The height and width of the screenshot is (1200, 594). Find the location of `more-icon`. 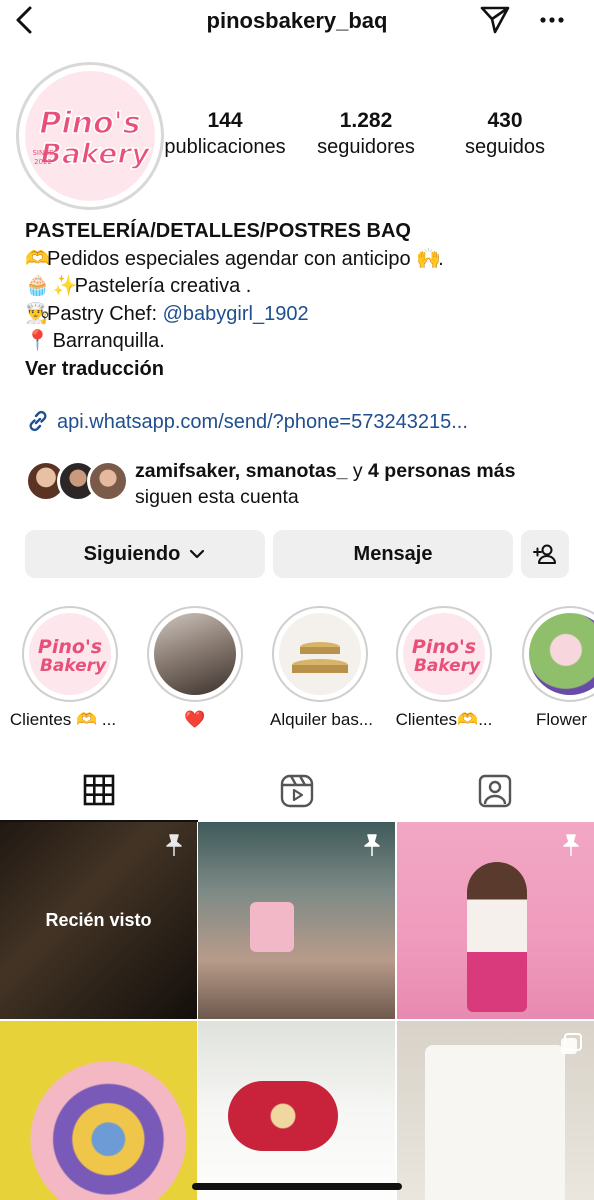

more-icon is located at coordinates (552, 20).